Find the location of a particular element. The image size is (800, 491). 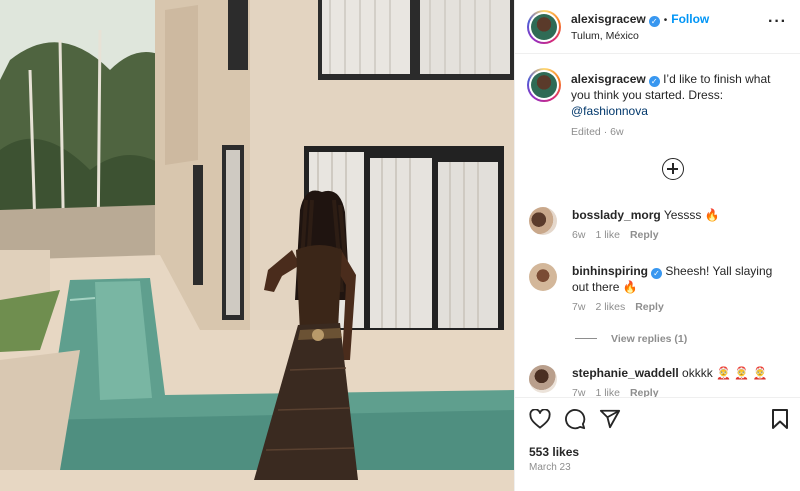

caption-avatar is located at coordinates (544, 85).